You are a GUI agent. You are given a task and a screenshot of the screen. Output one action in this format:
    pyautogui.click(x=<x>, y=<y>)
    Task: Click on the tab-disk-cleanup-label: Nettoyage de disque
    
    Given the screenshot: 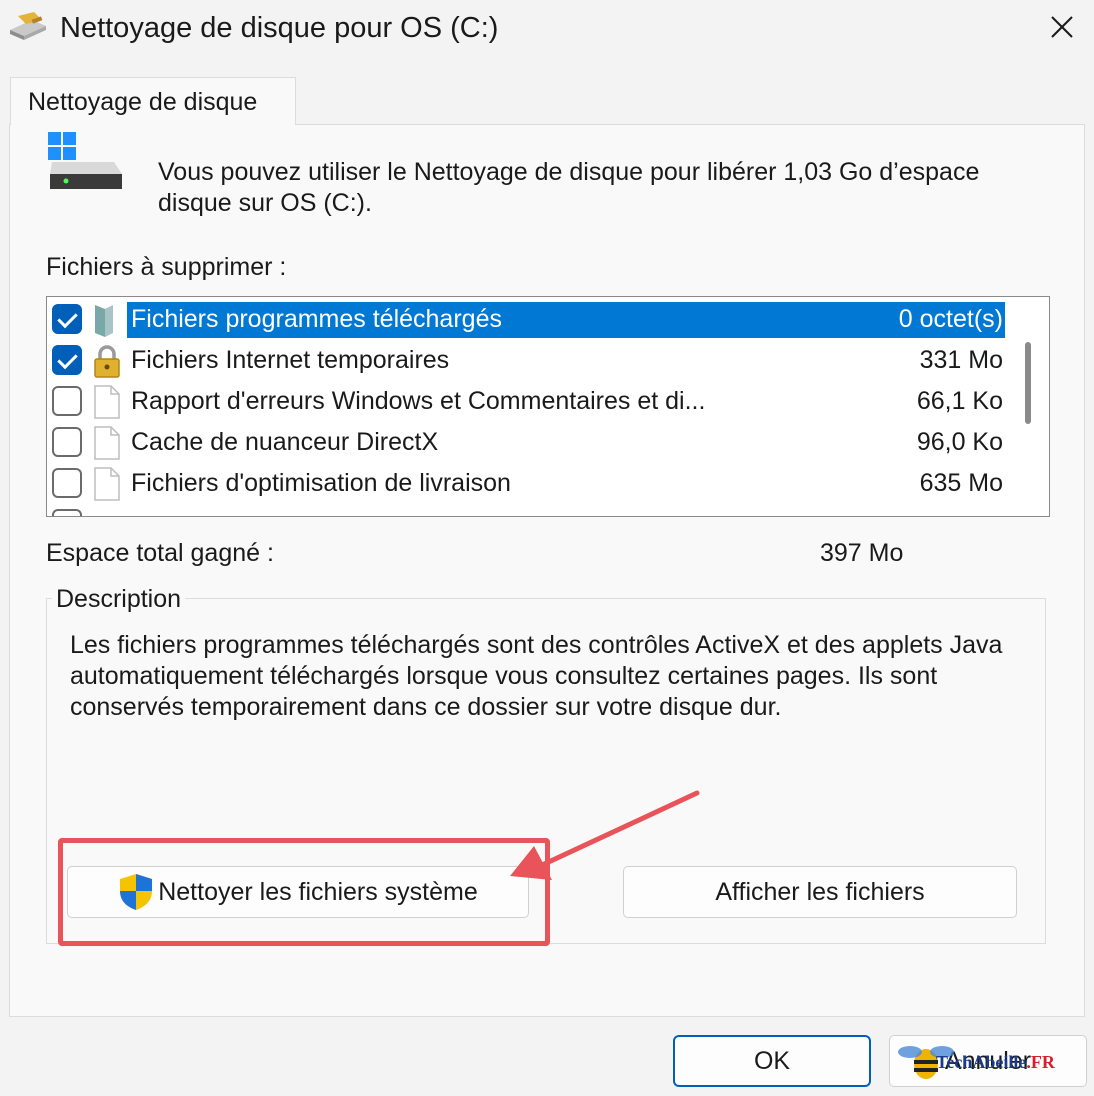 What is the action you would take?
    pyautogui.click(x=143, y=102)
    